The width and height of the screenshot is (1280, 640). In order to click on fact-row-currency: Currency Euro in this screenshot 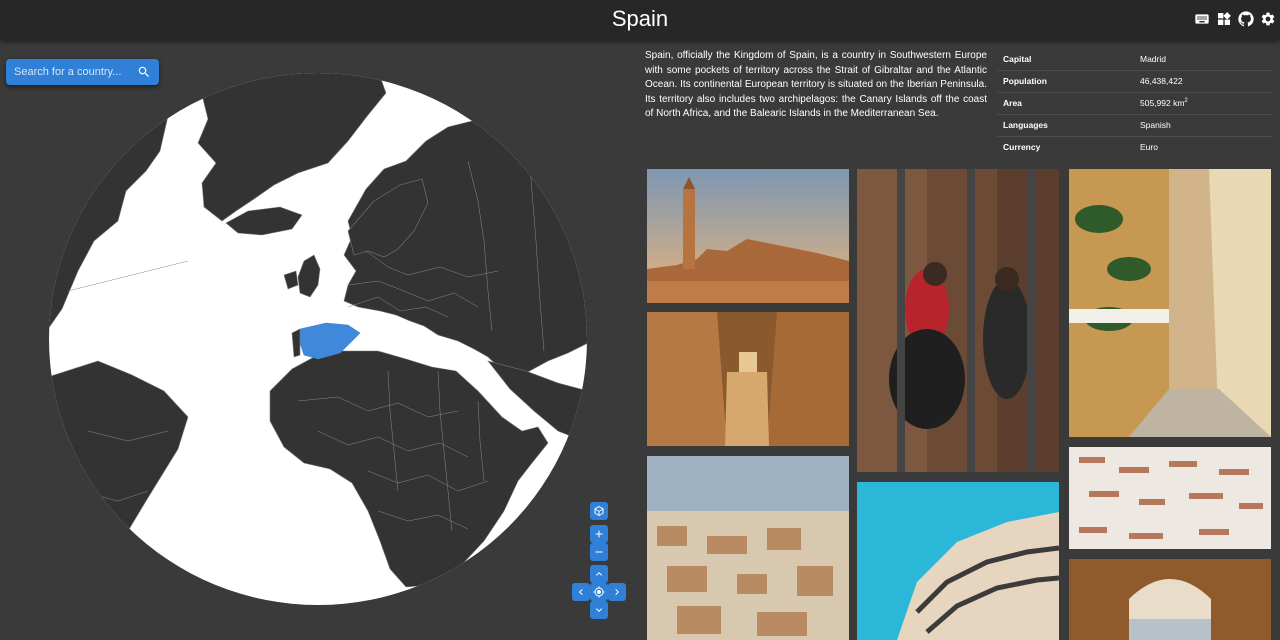, I will do `click(1135, 147)`.